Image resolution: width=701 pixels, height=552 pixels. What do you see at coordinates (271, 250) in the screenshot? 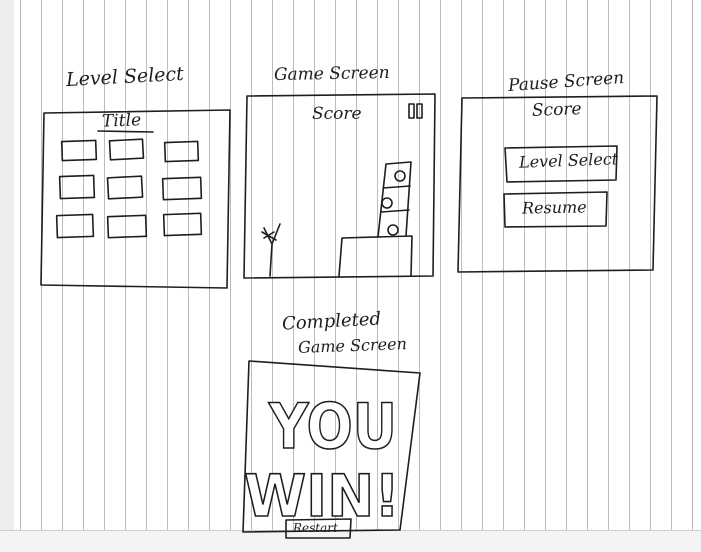
I see `slingshot` at bounding box center [271, 250].